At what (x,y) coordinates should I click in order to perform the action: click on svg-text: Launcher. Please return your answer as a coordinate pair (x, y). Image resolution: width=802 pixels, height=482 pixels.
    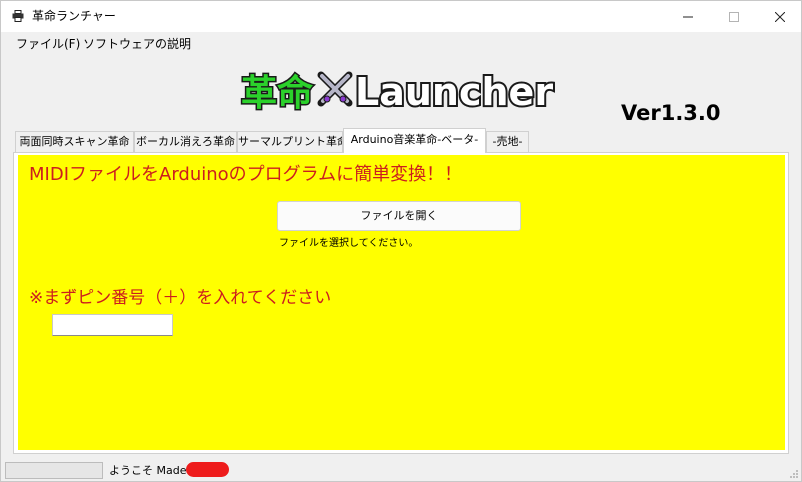
    Looking at the image, I should click on (454, 92).